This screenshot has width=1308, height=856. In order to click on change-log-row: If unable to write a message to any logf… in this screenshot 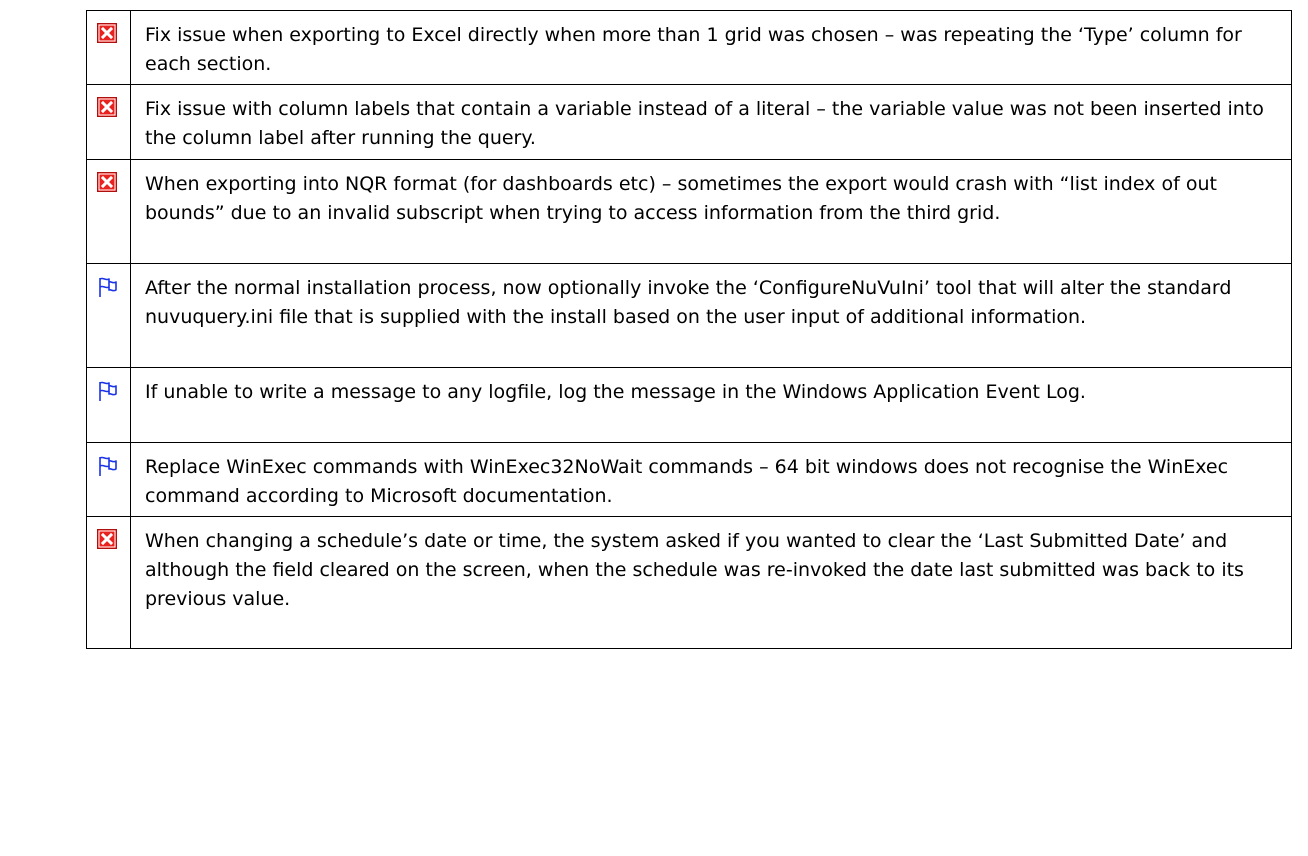, I will do `click(689, 405)`.